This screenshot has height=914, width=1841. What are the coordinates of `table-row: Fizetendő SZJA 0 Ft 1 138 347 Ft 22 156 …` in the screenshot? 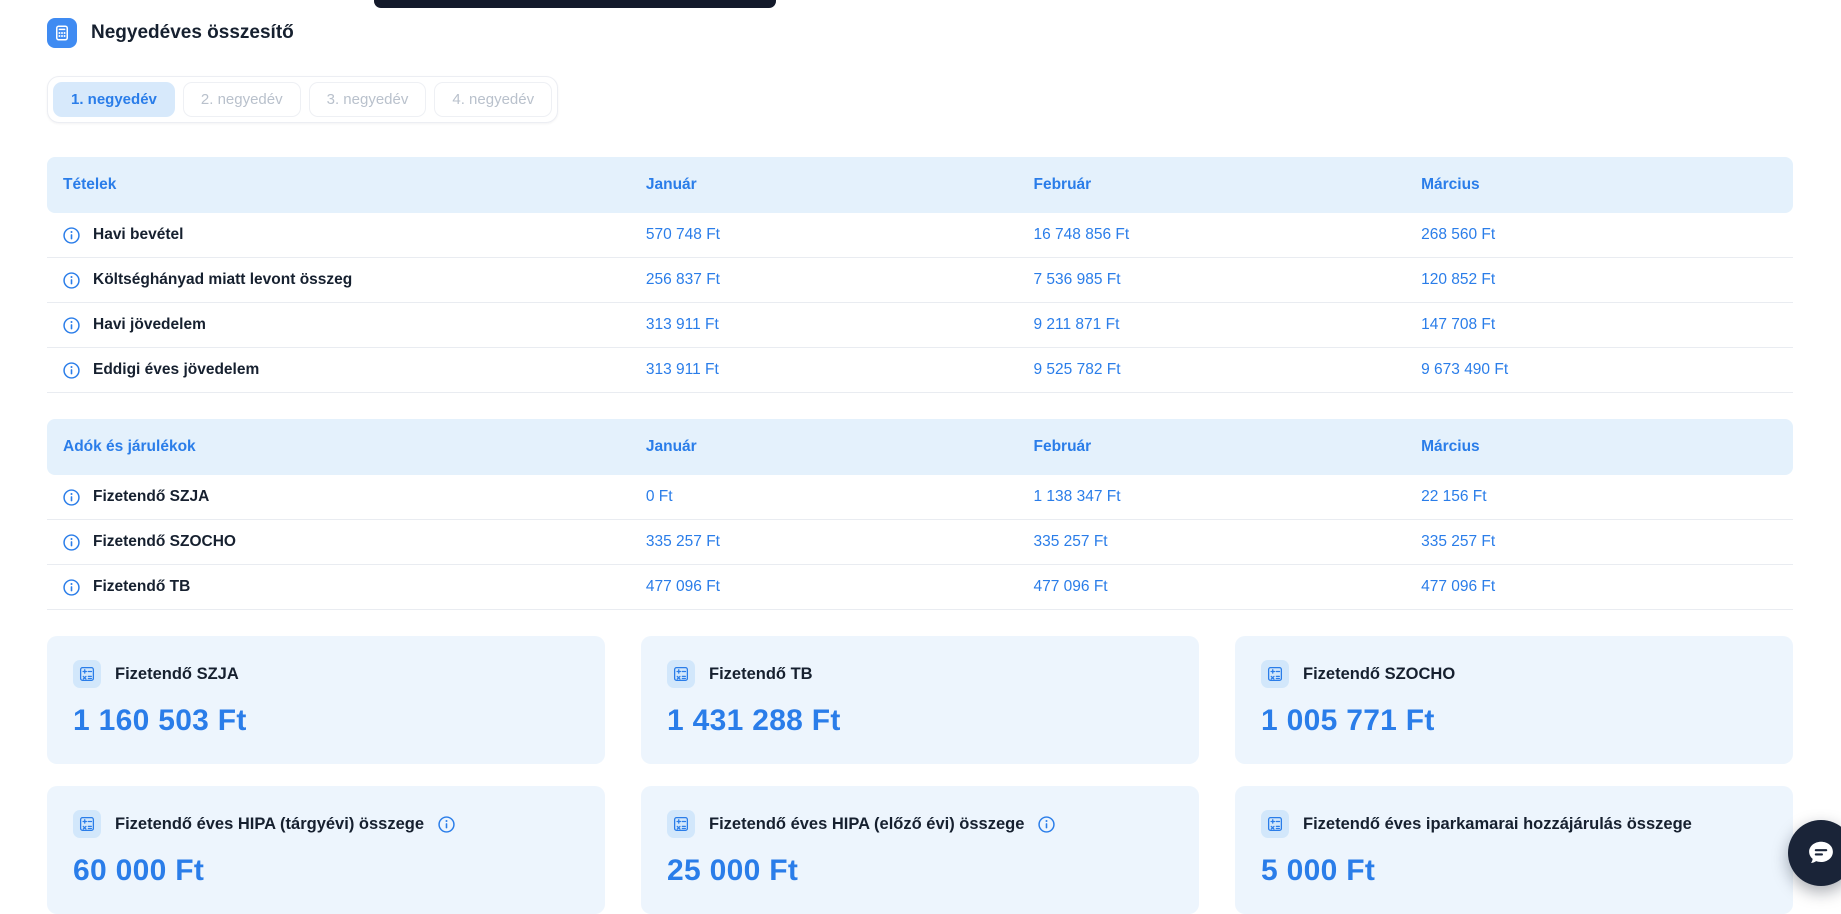 It's located at (920, 497).